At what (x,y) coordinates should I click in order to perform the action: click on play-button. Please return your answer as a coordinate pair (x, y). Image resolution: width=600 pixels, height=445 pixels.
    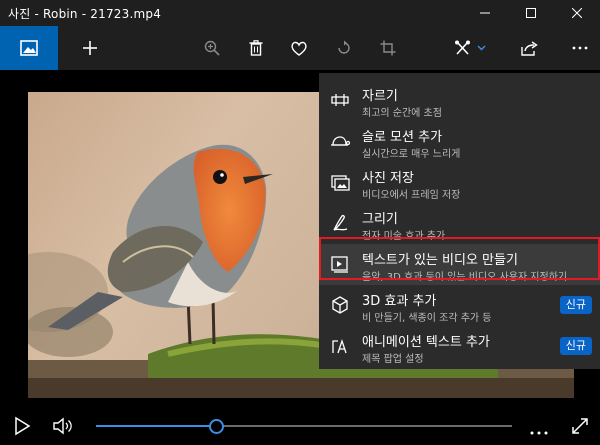
    Looking at the image, I should click on (22, 426).